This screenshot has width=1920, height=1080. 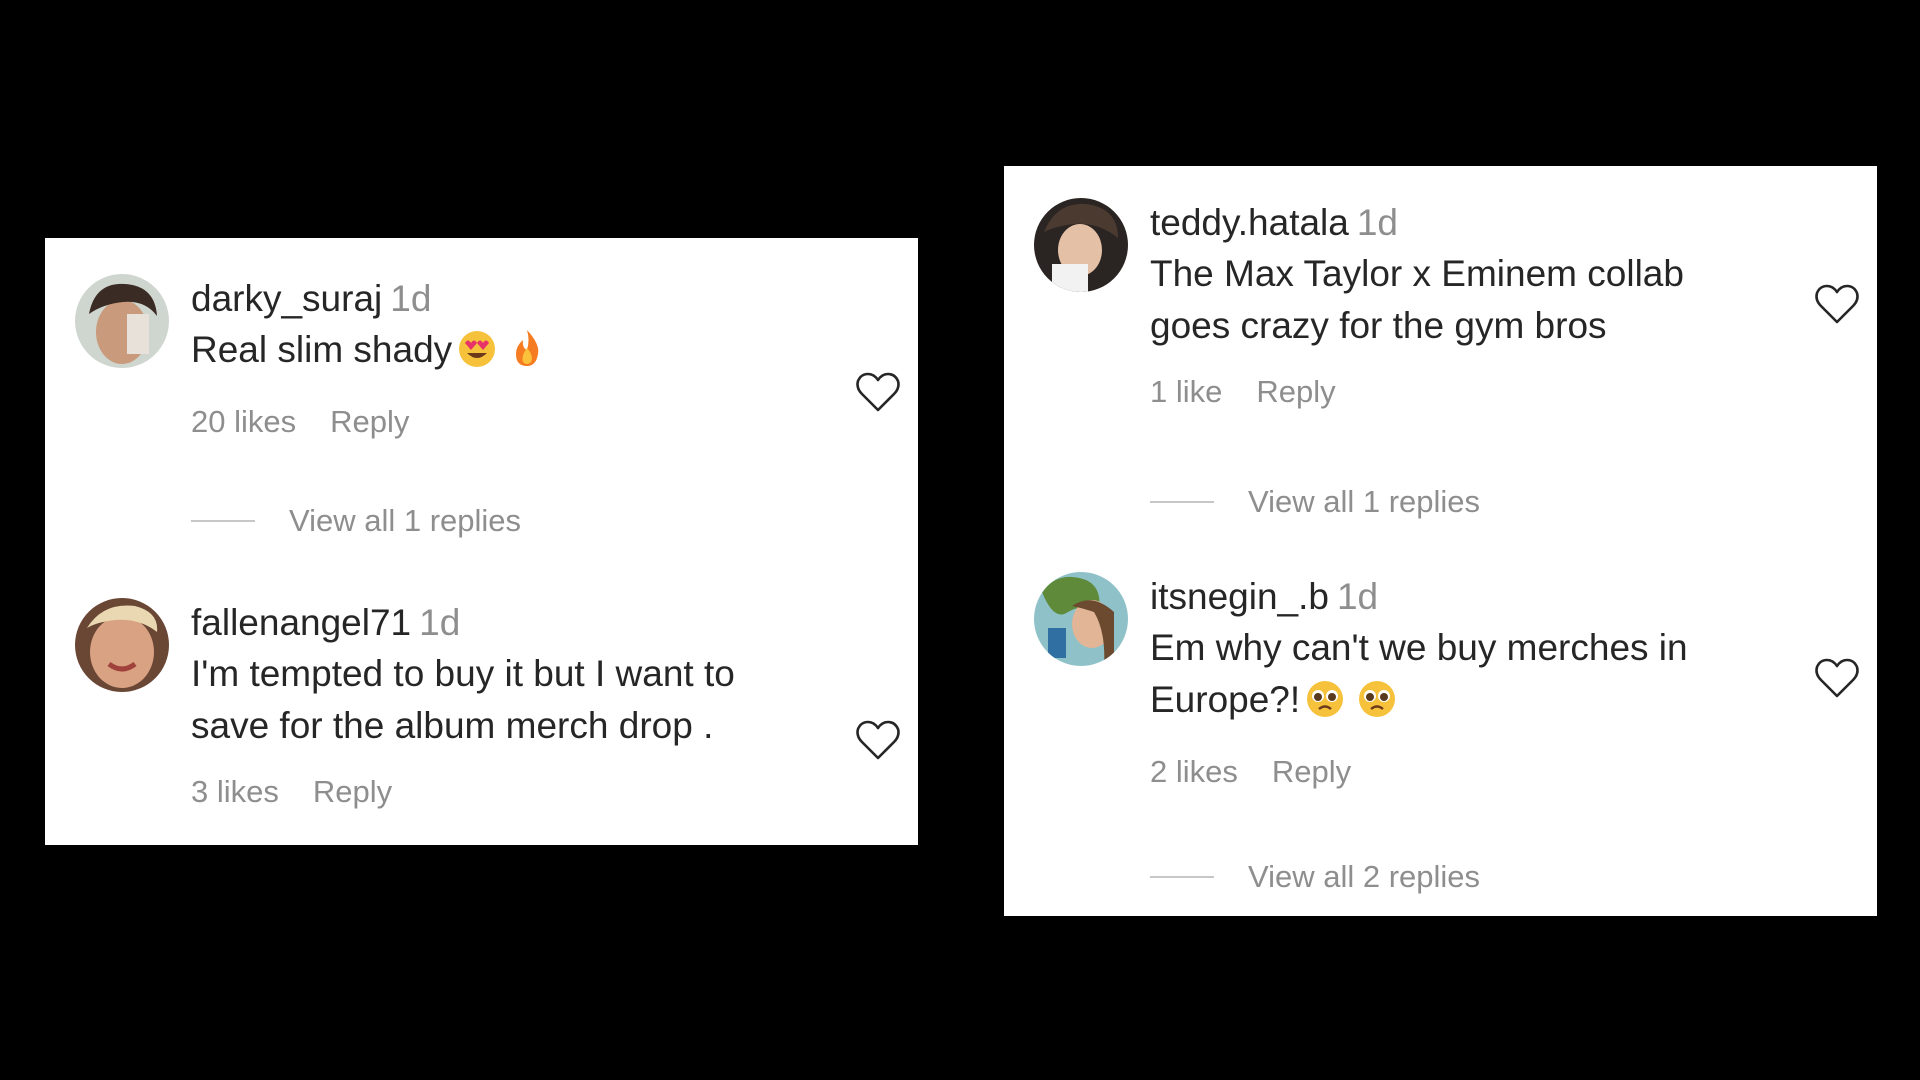 I want to click on likes-count: 20 likes, so click(x=243, y=421).